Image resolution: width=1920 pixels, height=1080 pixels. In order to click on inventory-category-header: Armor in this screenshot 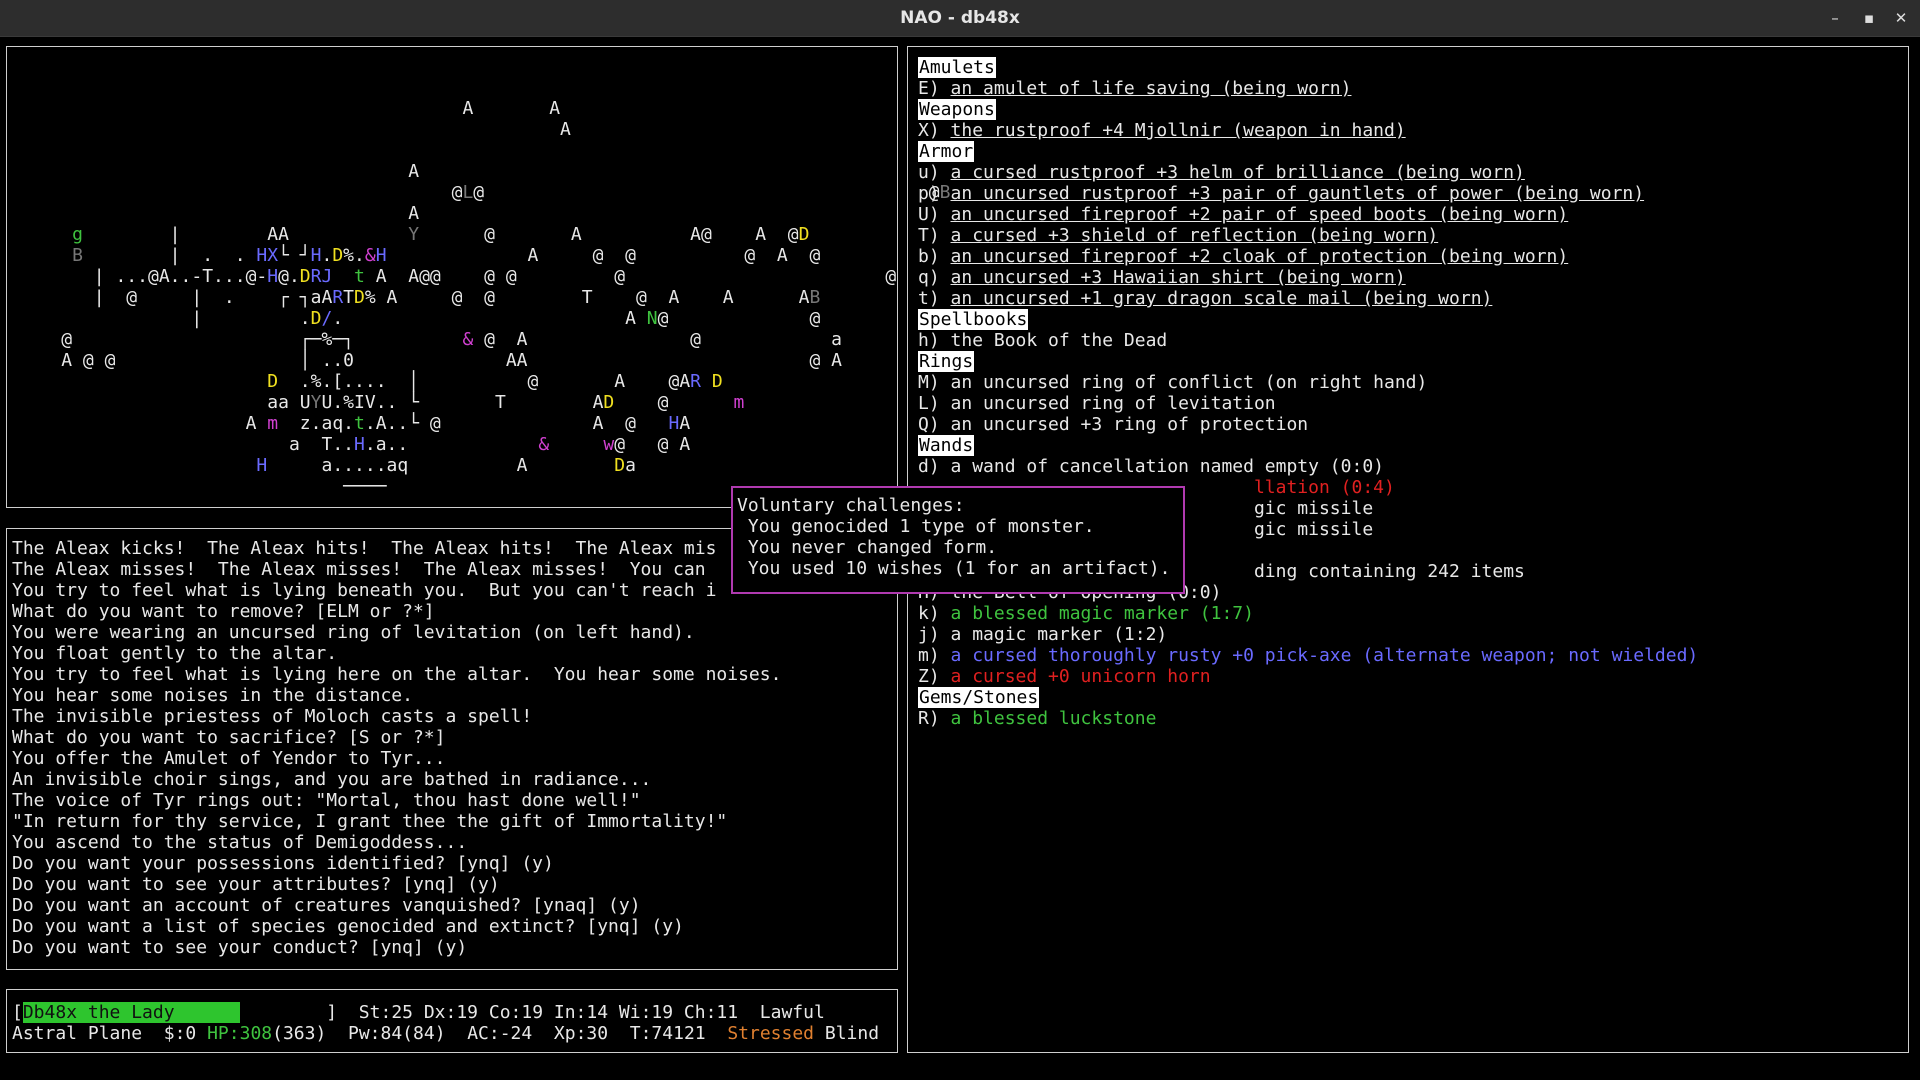, I will do `click(946, 151)`.